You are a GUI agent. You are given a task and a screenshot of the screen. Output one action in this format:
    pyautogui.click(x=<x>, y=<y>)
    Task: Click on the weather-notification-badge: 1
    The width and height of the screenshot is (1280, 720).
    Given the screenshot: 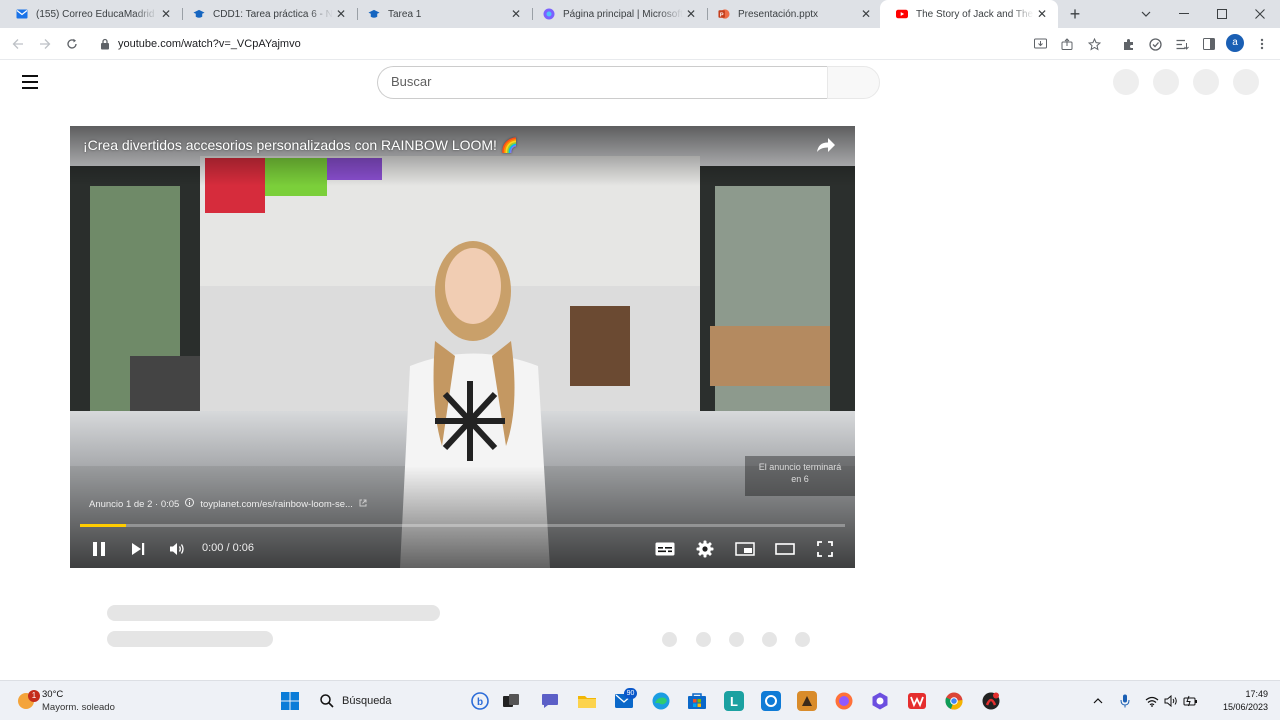 What is the action you would take?
    pyautogui.click(x=34, y=696)
    